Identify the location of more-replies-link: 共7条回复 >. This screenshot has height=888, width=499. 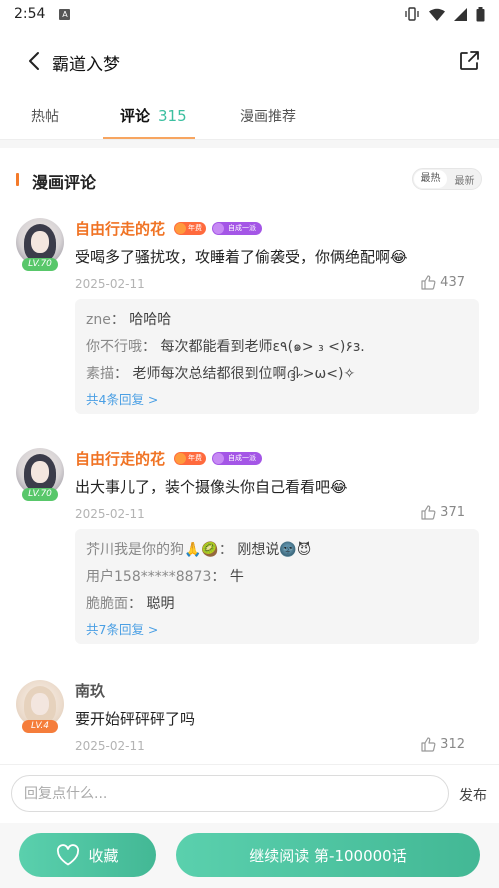
(277, 631).